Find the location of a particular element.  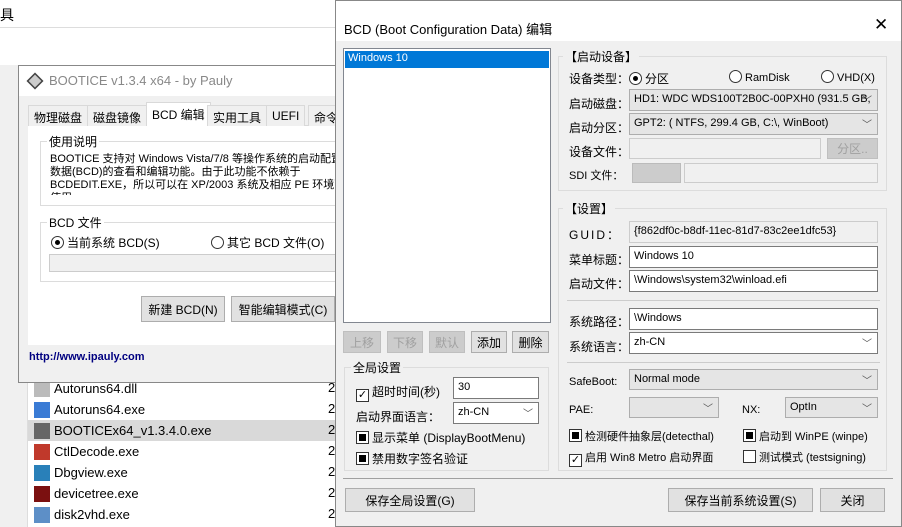

autoruns-icon is located at coordinates (42, 409).